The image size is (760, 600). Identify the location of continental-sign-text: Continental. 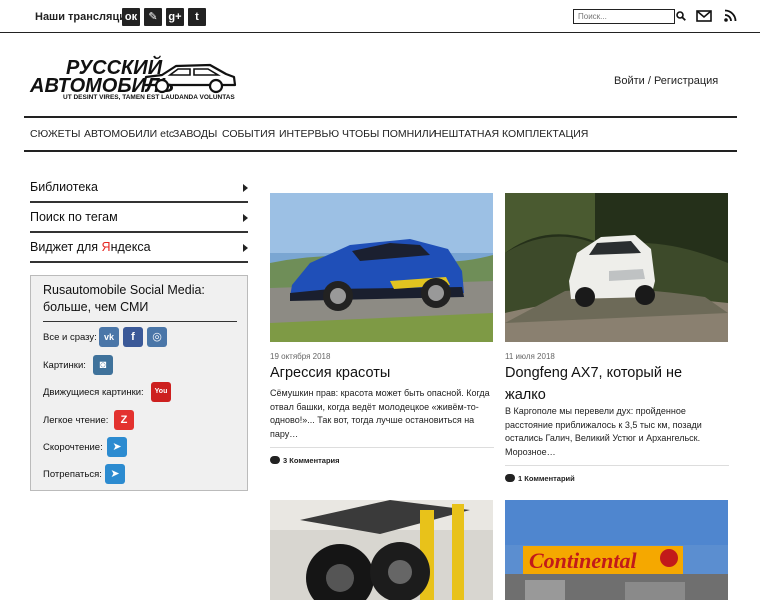
(583, 560).